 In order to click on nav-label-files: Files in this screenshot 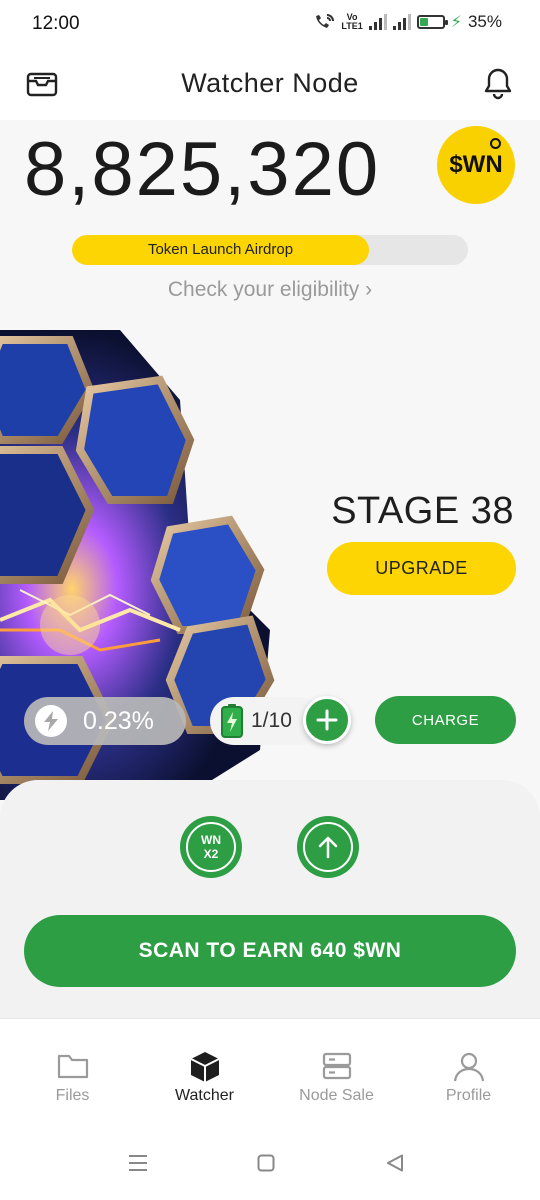, I will do `click(72, 1095)`.